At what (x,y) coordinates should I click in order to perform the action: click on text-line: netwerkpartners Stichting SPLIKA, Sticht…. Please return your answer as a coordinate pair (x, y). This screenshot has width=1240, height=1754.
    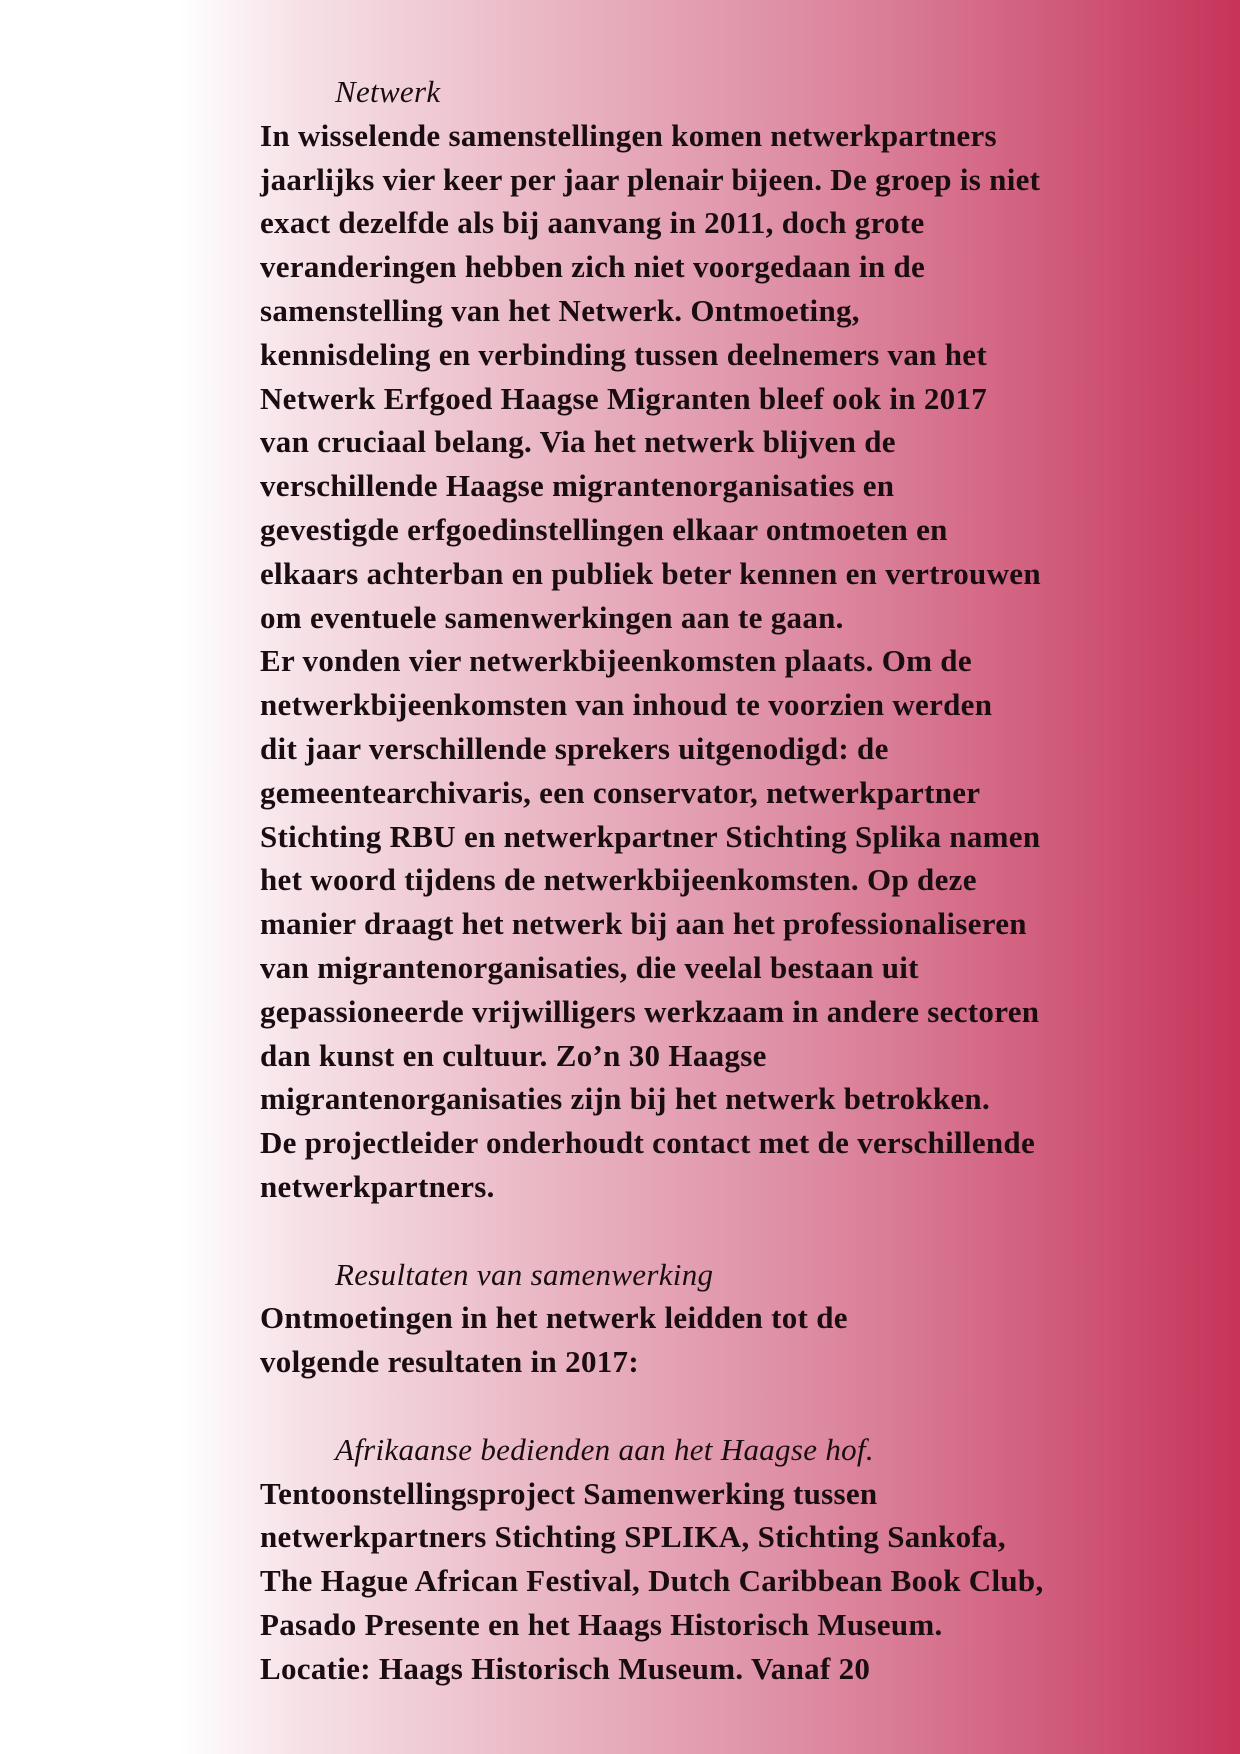
    Looking at the image, I should click on (633, 1537).